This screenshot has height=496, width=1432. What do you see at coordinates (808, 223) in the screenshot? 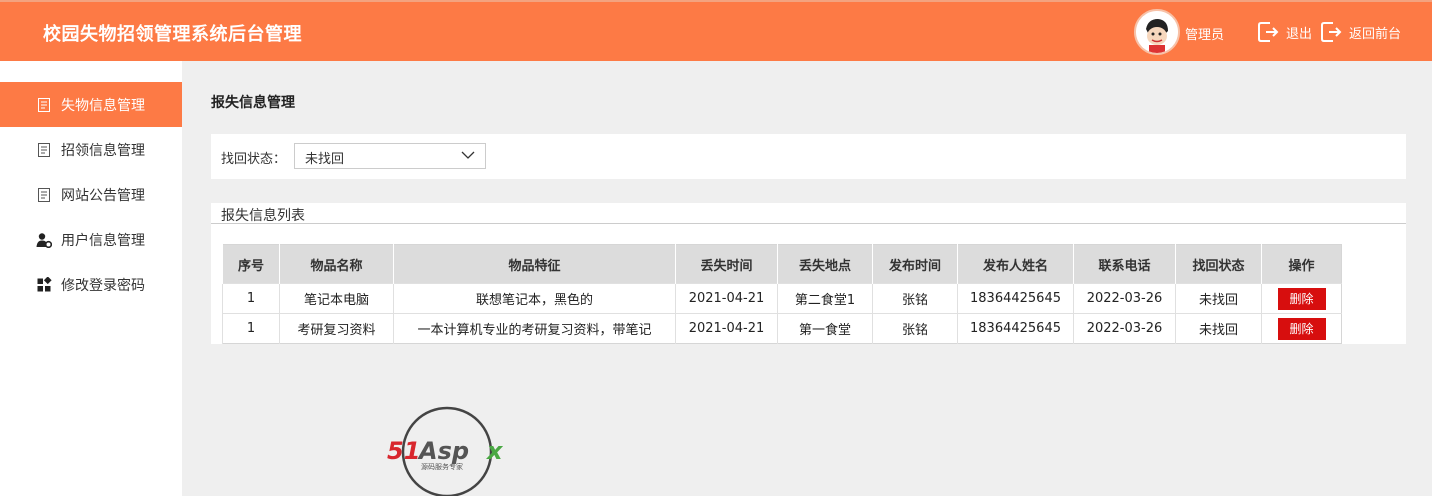
I see `divider` at bounding box center [808, 223].